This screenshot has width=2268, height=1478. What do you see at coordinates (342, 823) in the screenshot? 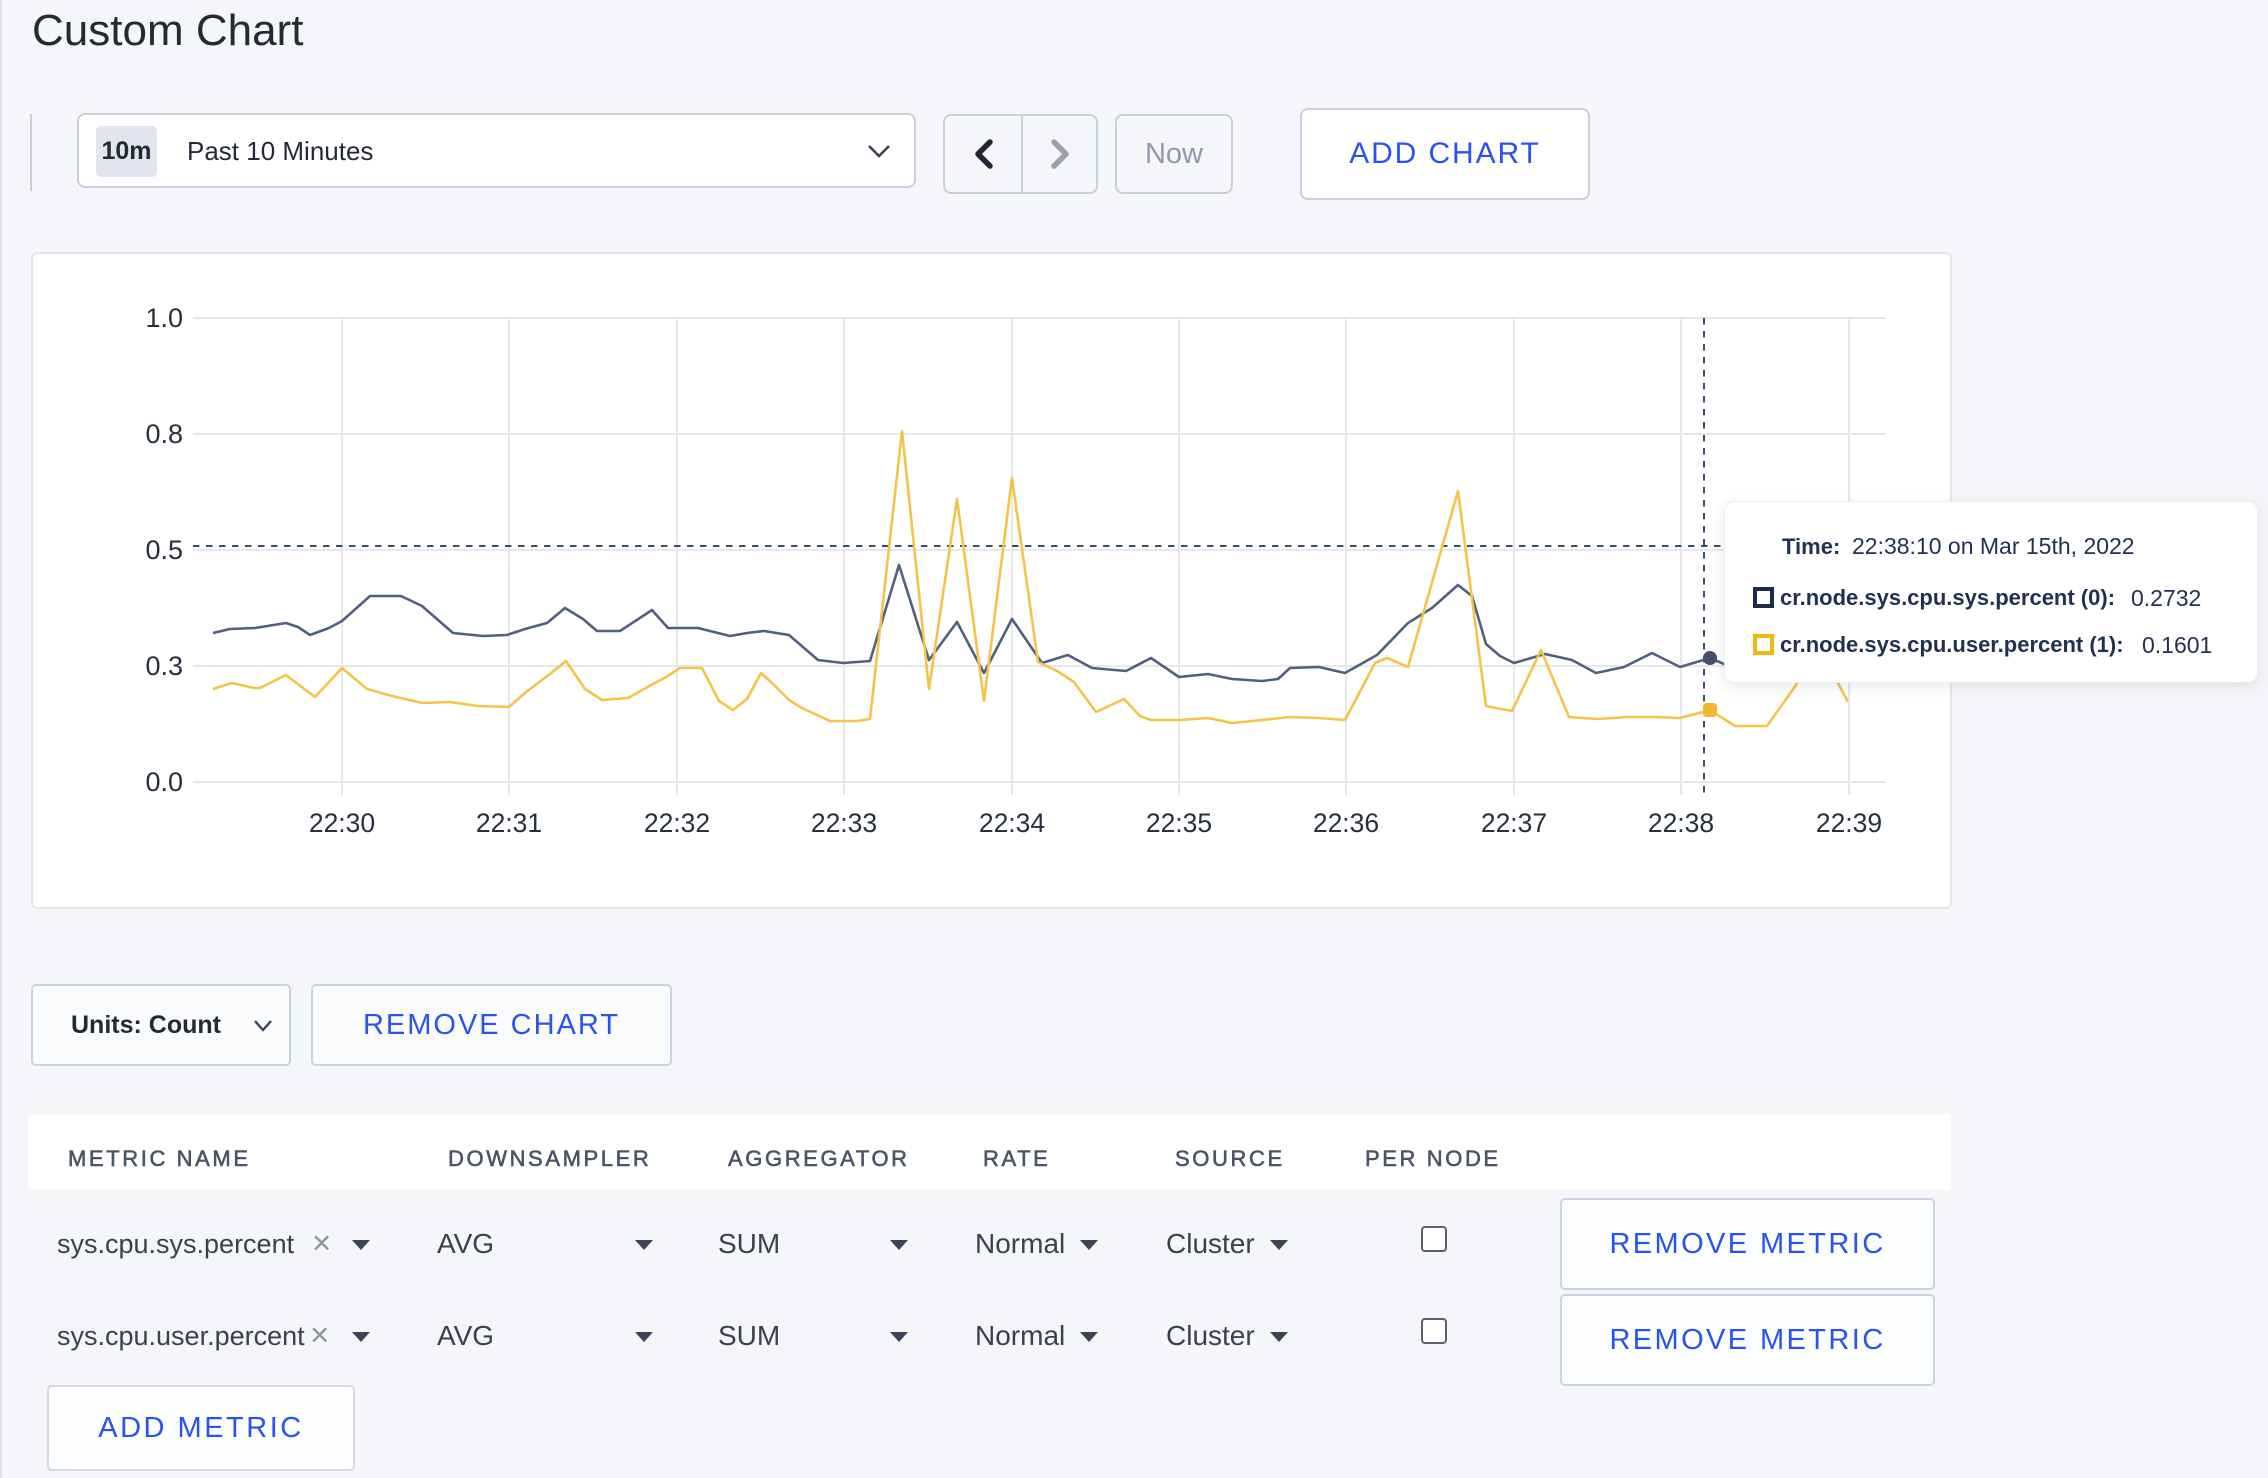
I see `svg-text: 22:30` at bounding box center [342, 823].